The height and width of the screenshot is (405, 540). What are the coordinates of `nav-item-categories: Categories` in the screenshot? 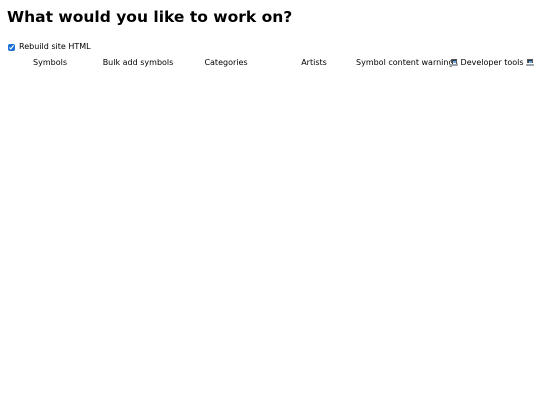 It's located at (226, 63).